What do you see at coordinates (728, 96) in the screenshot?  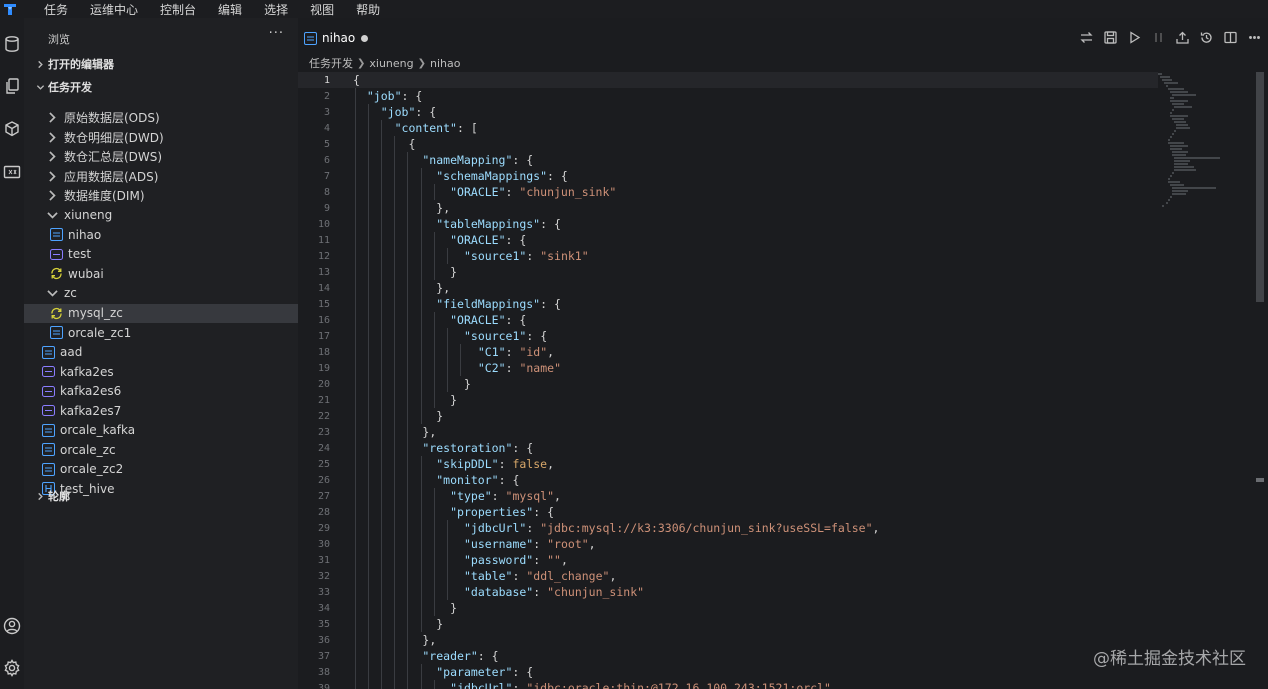 I see `code-line: 2 "job": {` at bounding box center [728, 96].